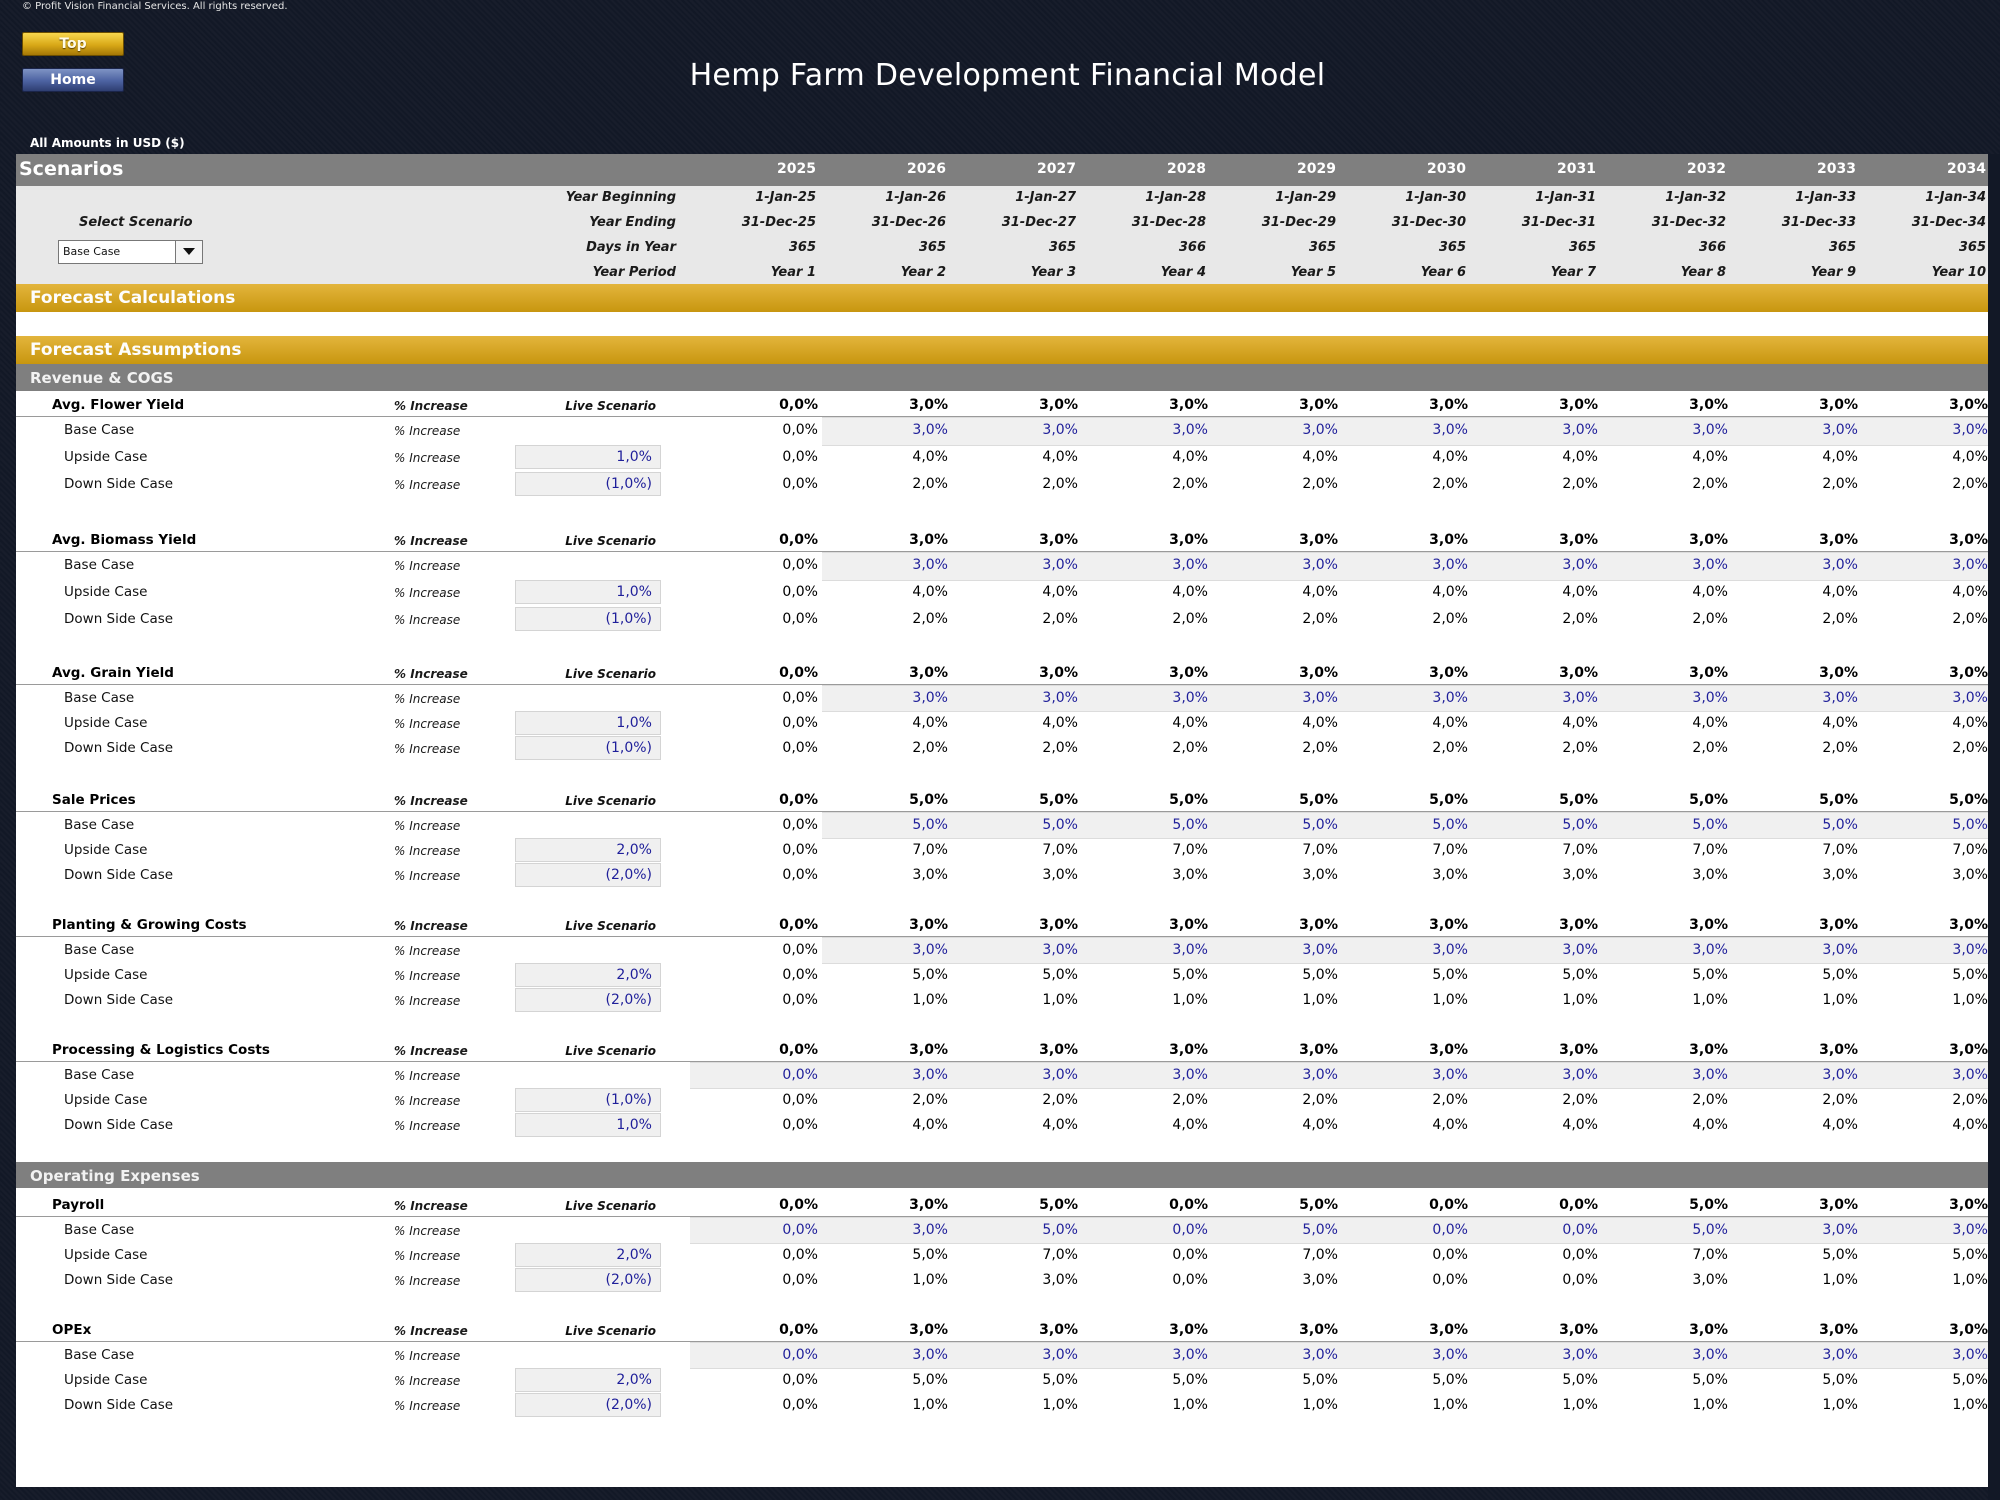 The width and height of the screenshot is (2000, 1500). I want to click on timeline-value: 1-Jan-34, so click(1955, 197).